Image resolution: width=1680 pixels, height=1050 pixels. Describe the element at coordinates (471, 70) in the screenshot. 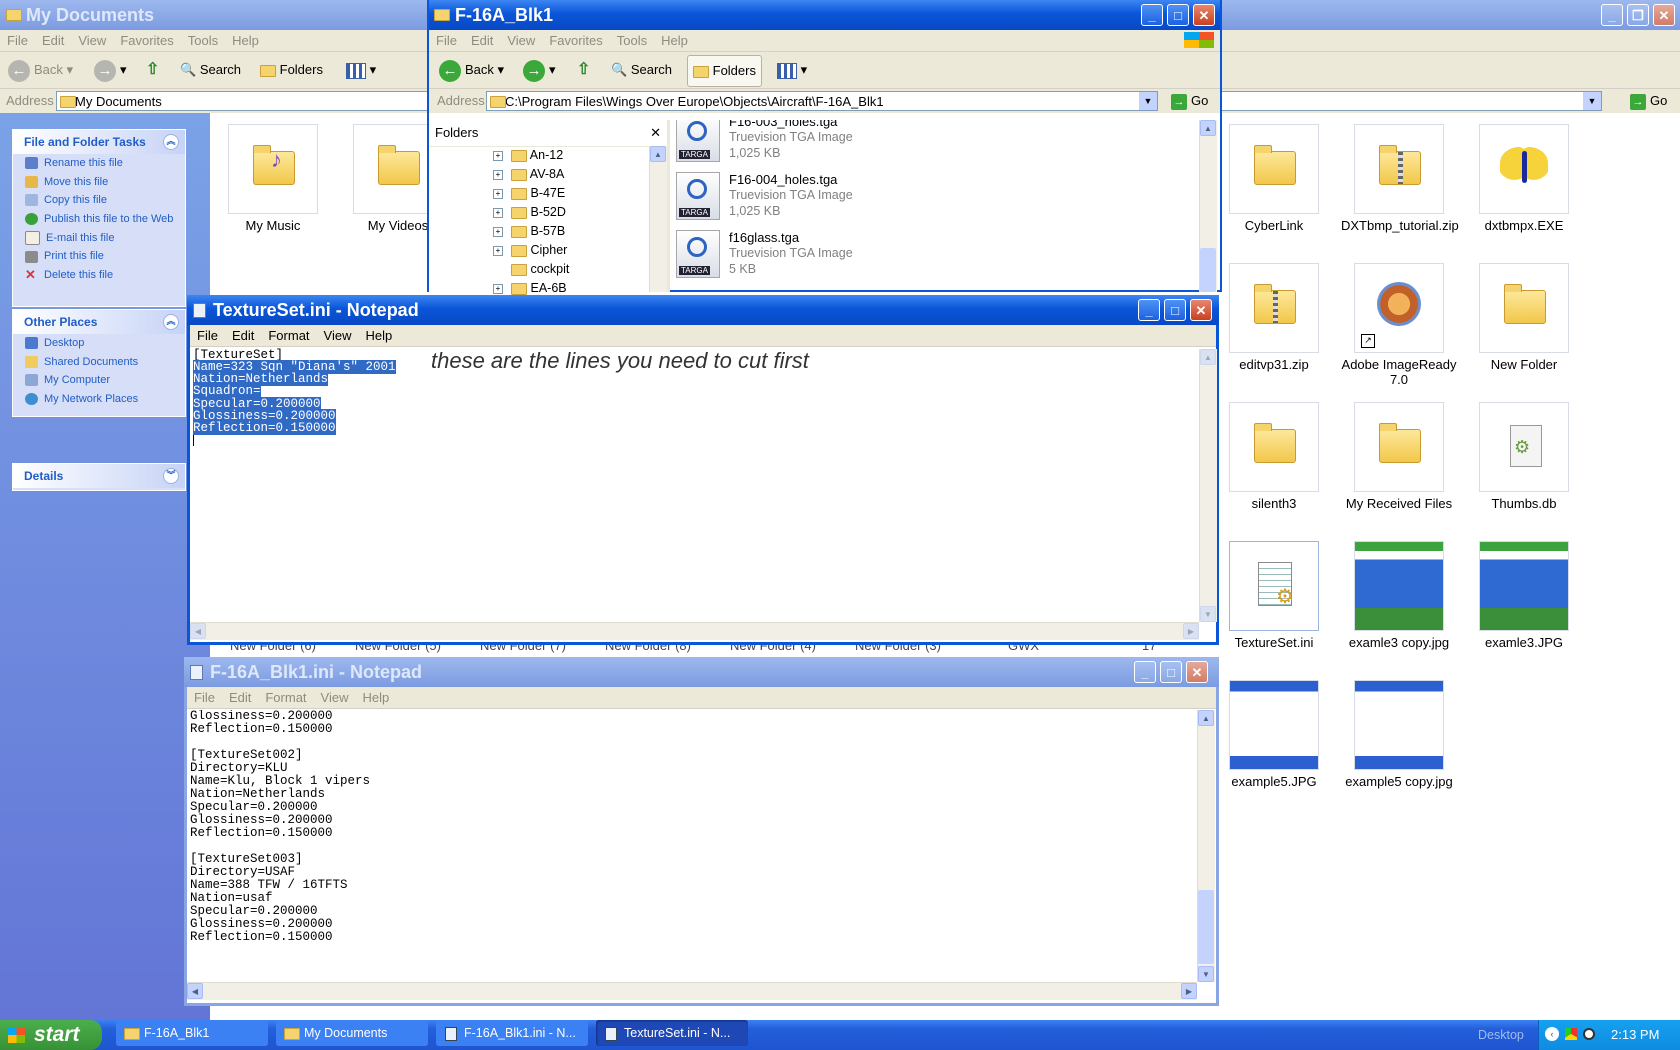

I see `back-button: ← Back ▾` at that location.